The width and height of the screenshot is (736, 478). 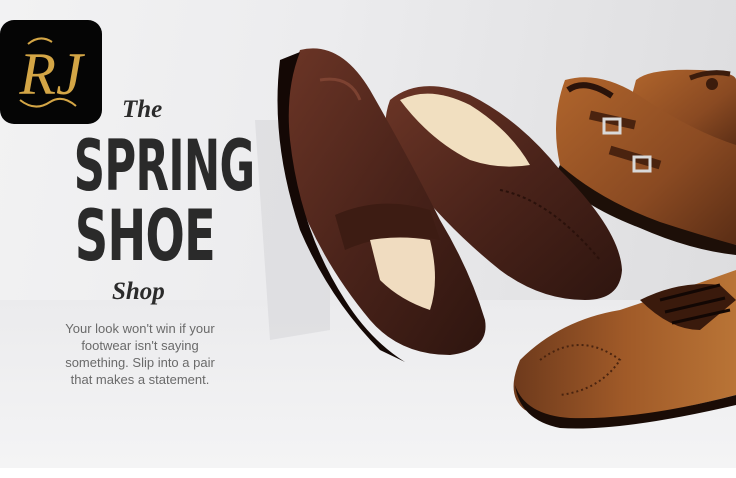 I want to click on svg-text: RJ, so click(x=51, y=74).